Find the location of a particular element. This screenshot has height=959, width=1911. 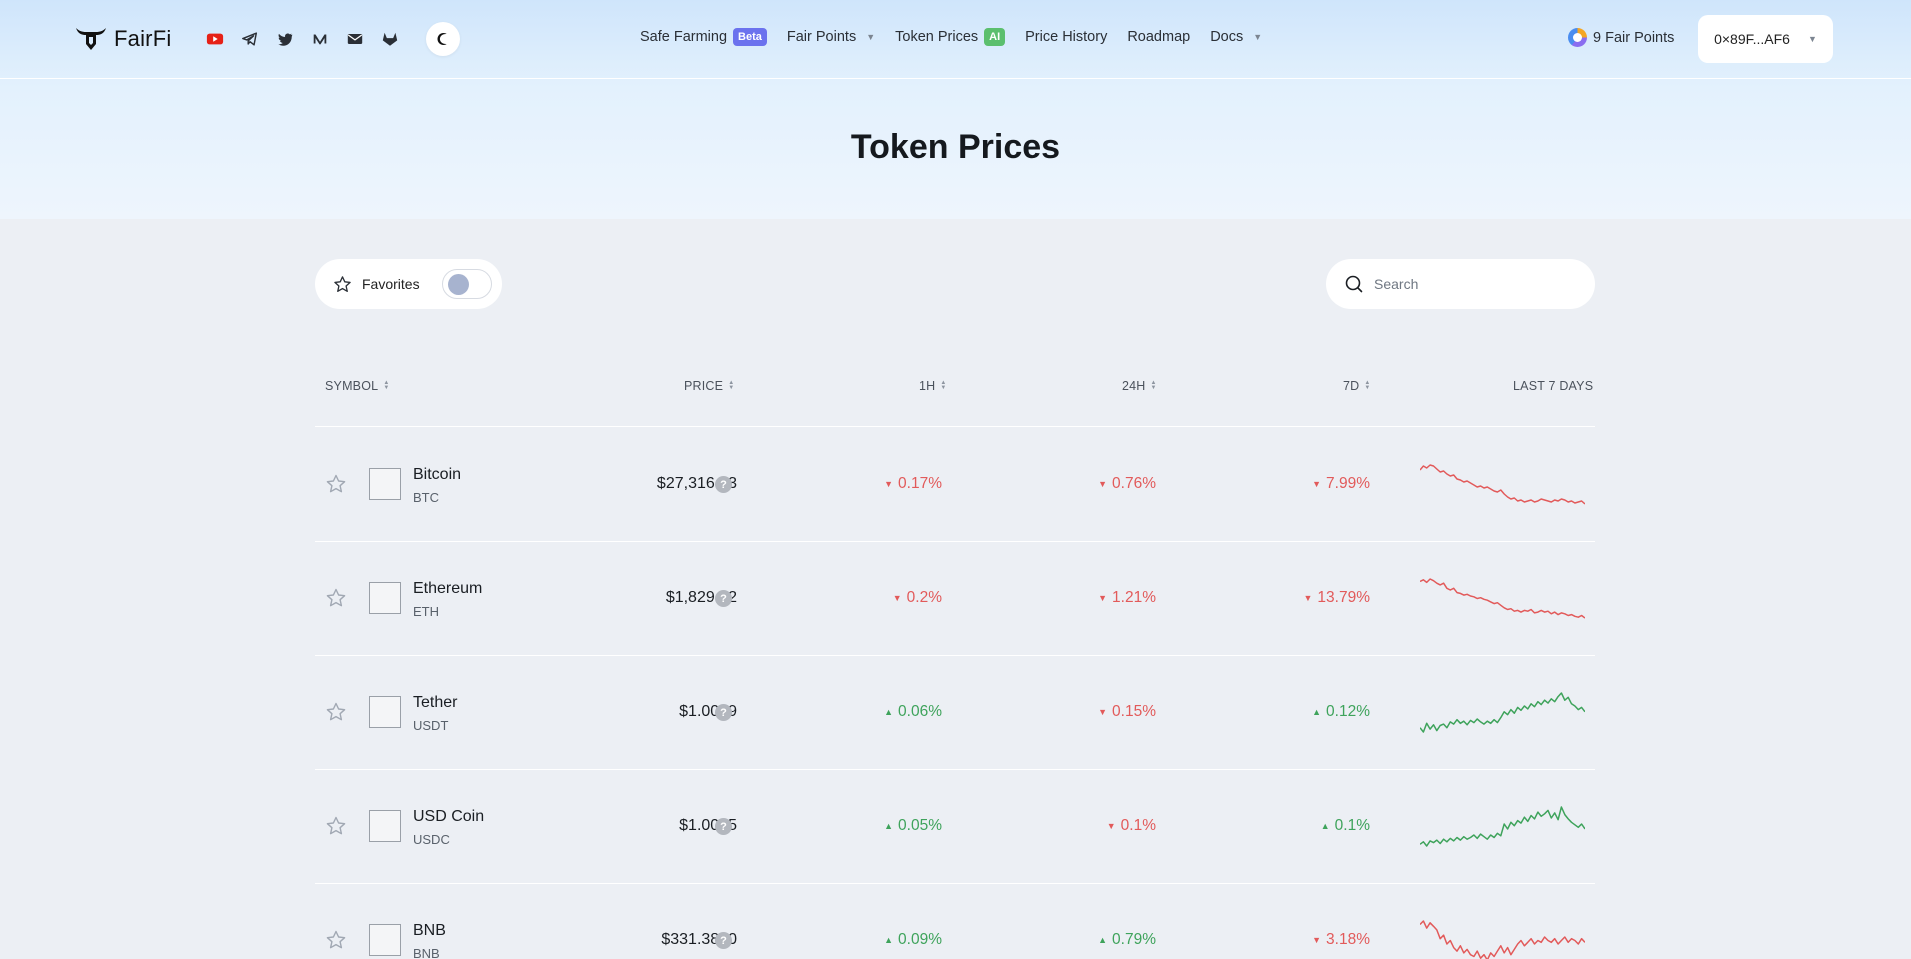

mail-icon is located at coordinates (354, 38).